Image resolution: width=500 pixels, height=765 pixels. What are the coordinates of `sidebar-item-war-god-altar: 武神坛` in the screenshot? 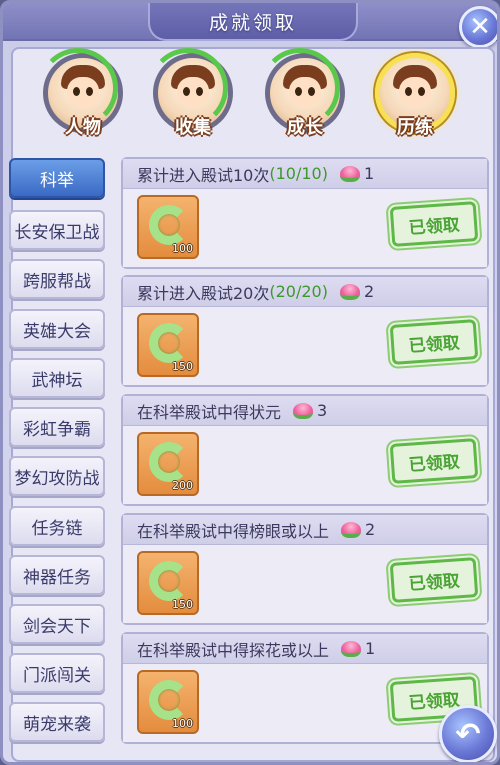 It's located at (57, 378).